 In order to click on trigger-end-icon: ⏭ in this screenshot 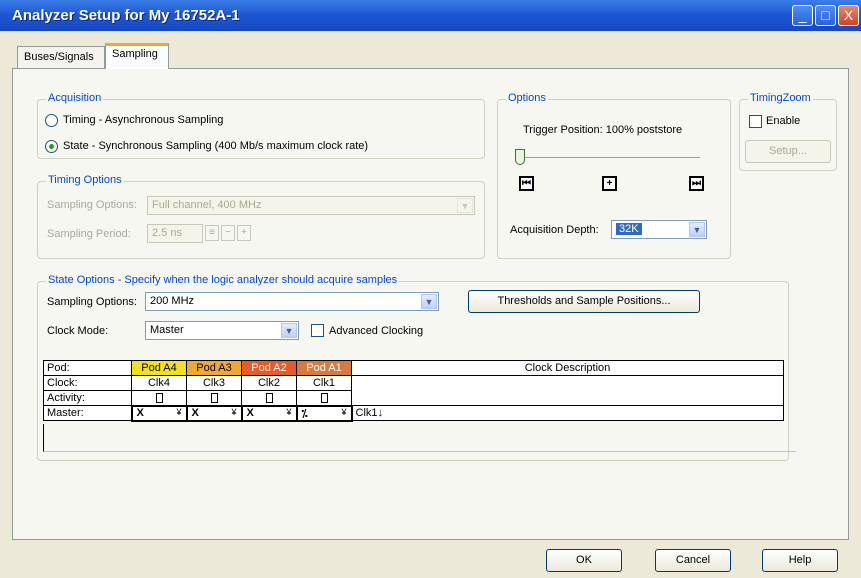, I will do `click(696, 183)`.